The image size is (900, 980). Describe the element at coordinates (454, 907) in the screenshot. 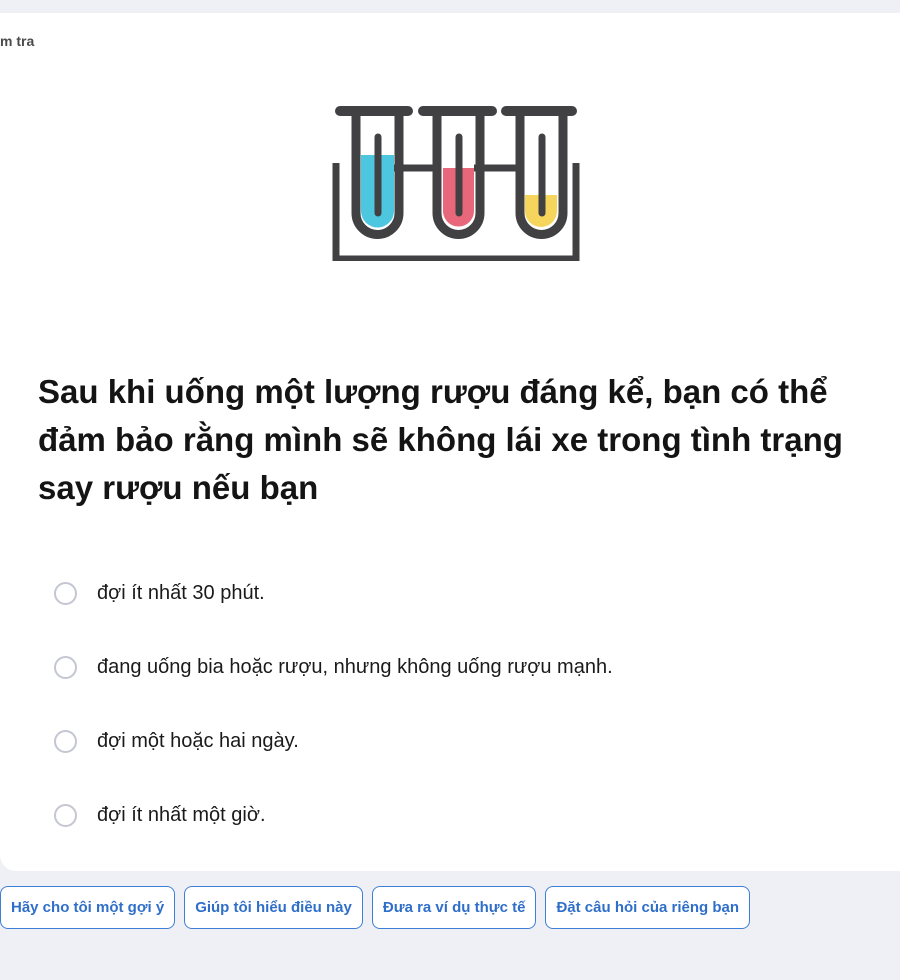

I see `real-example-button: Đưa ra ví dụ thực tế` at that location.